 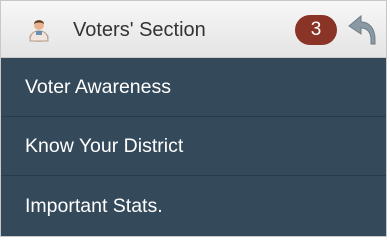 I want to click on menu-item-label: Important Stats., so click(x=94, y=205).